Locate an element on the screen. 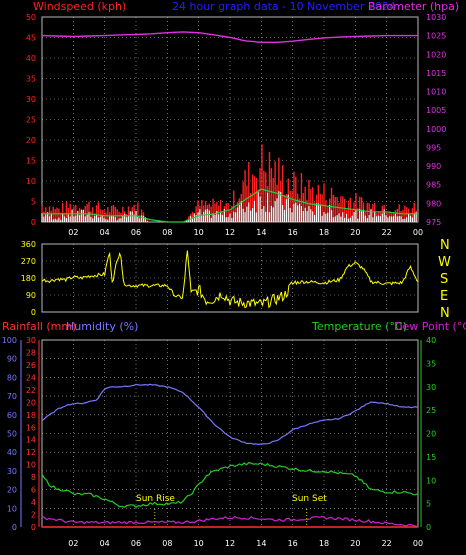  rainfall-y-tick: 28 is located at coordinates (31, 352).